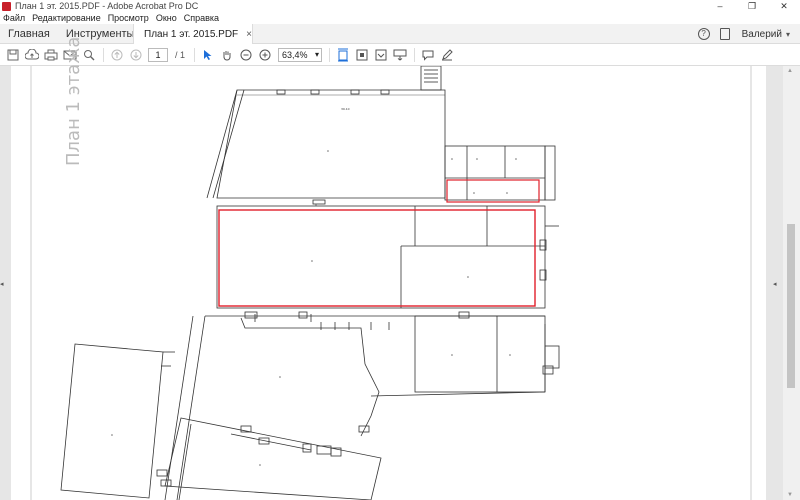 The height and width of the screenshot is (500, 800). Describe the element at coordinates (790, 71) in the screenshot. I see `scroll-up-icon: ▲` at that location.